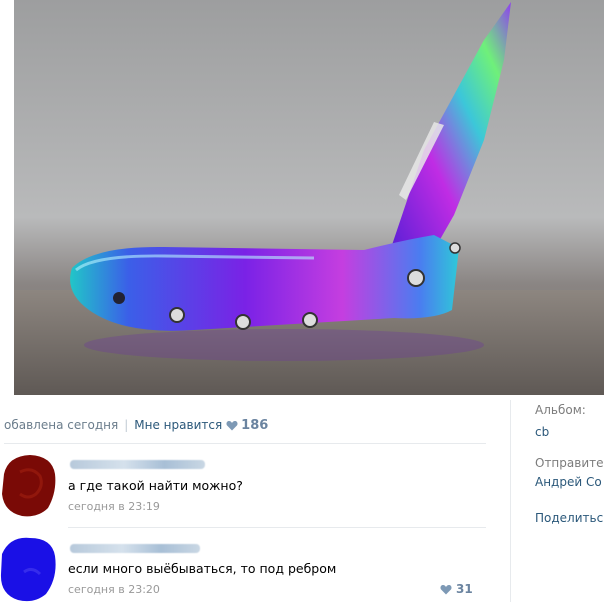 The image size is (604, 605). What do you see at coordinates (560, 410) in the screenshot?
I see `album-label: Альбом:` at bounding box center [560, 410].